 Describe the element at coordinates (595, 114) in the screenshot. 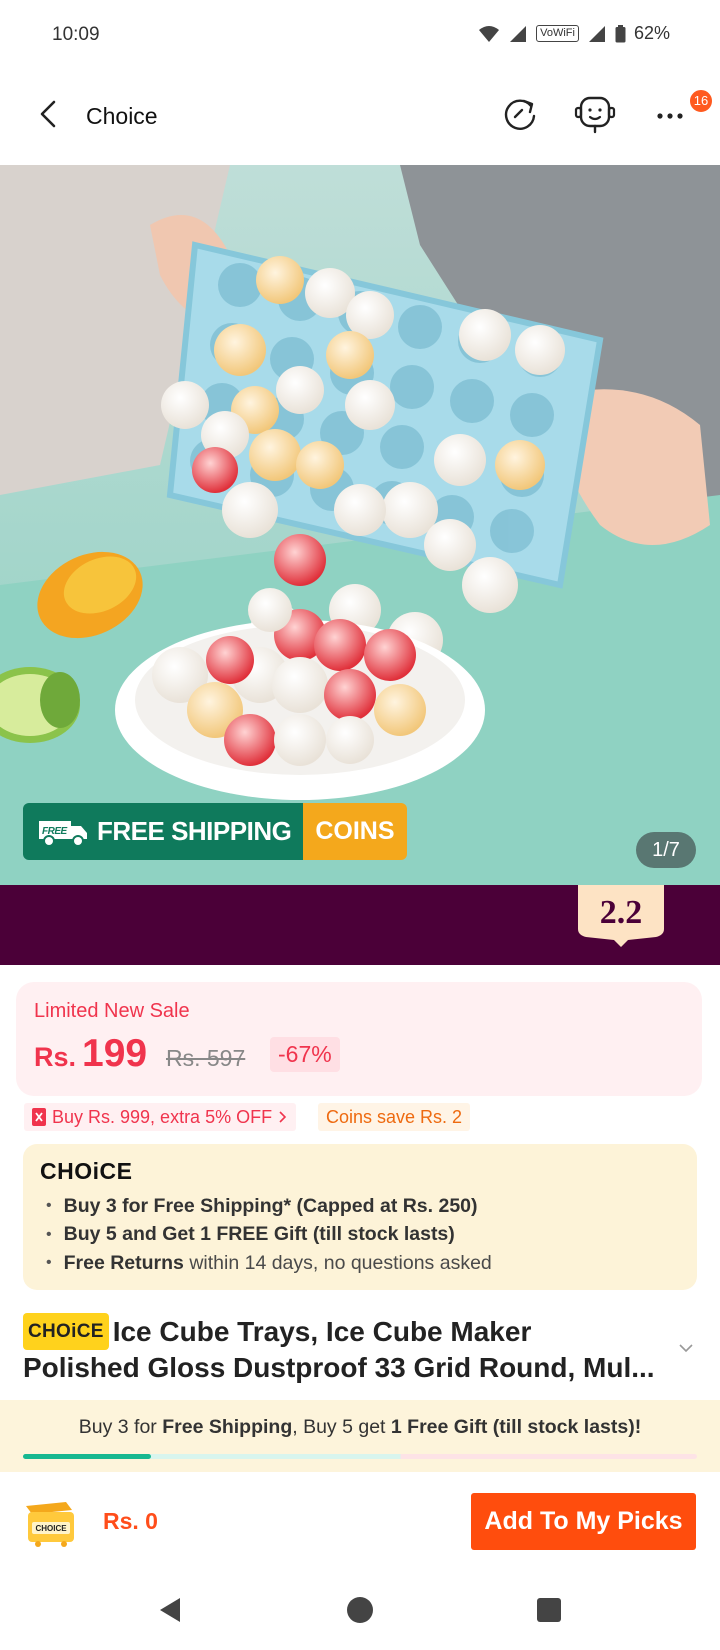

I see `customer-service-icon` at that location.